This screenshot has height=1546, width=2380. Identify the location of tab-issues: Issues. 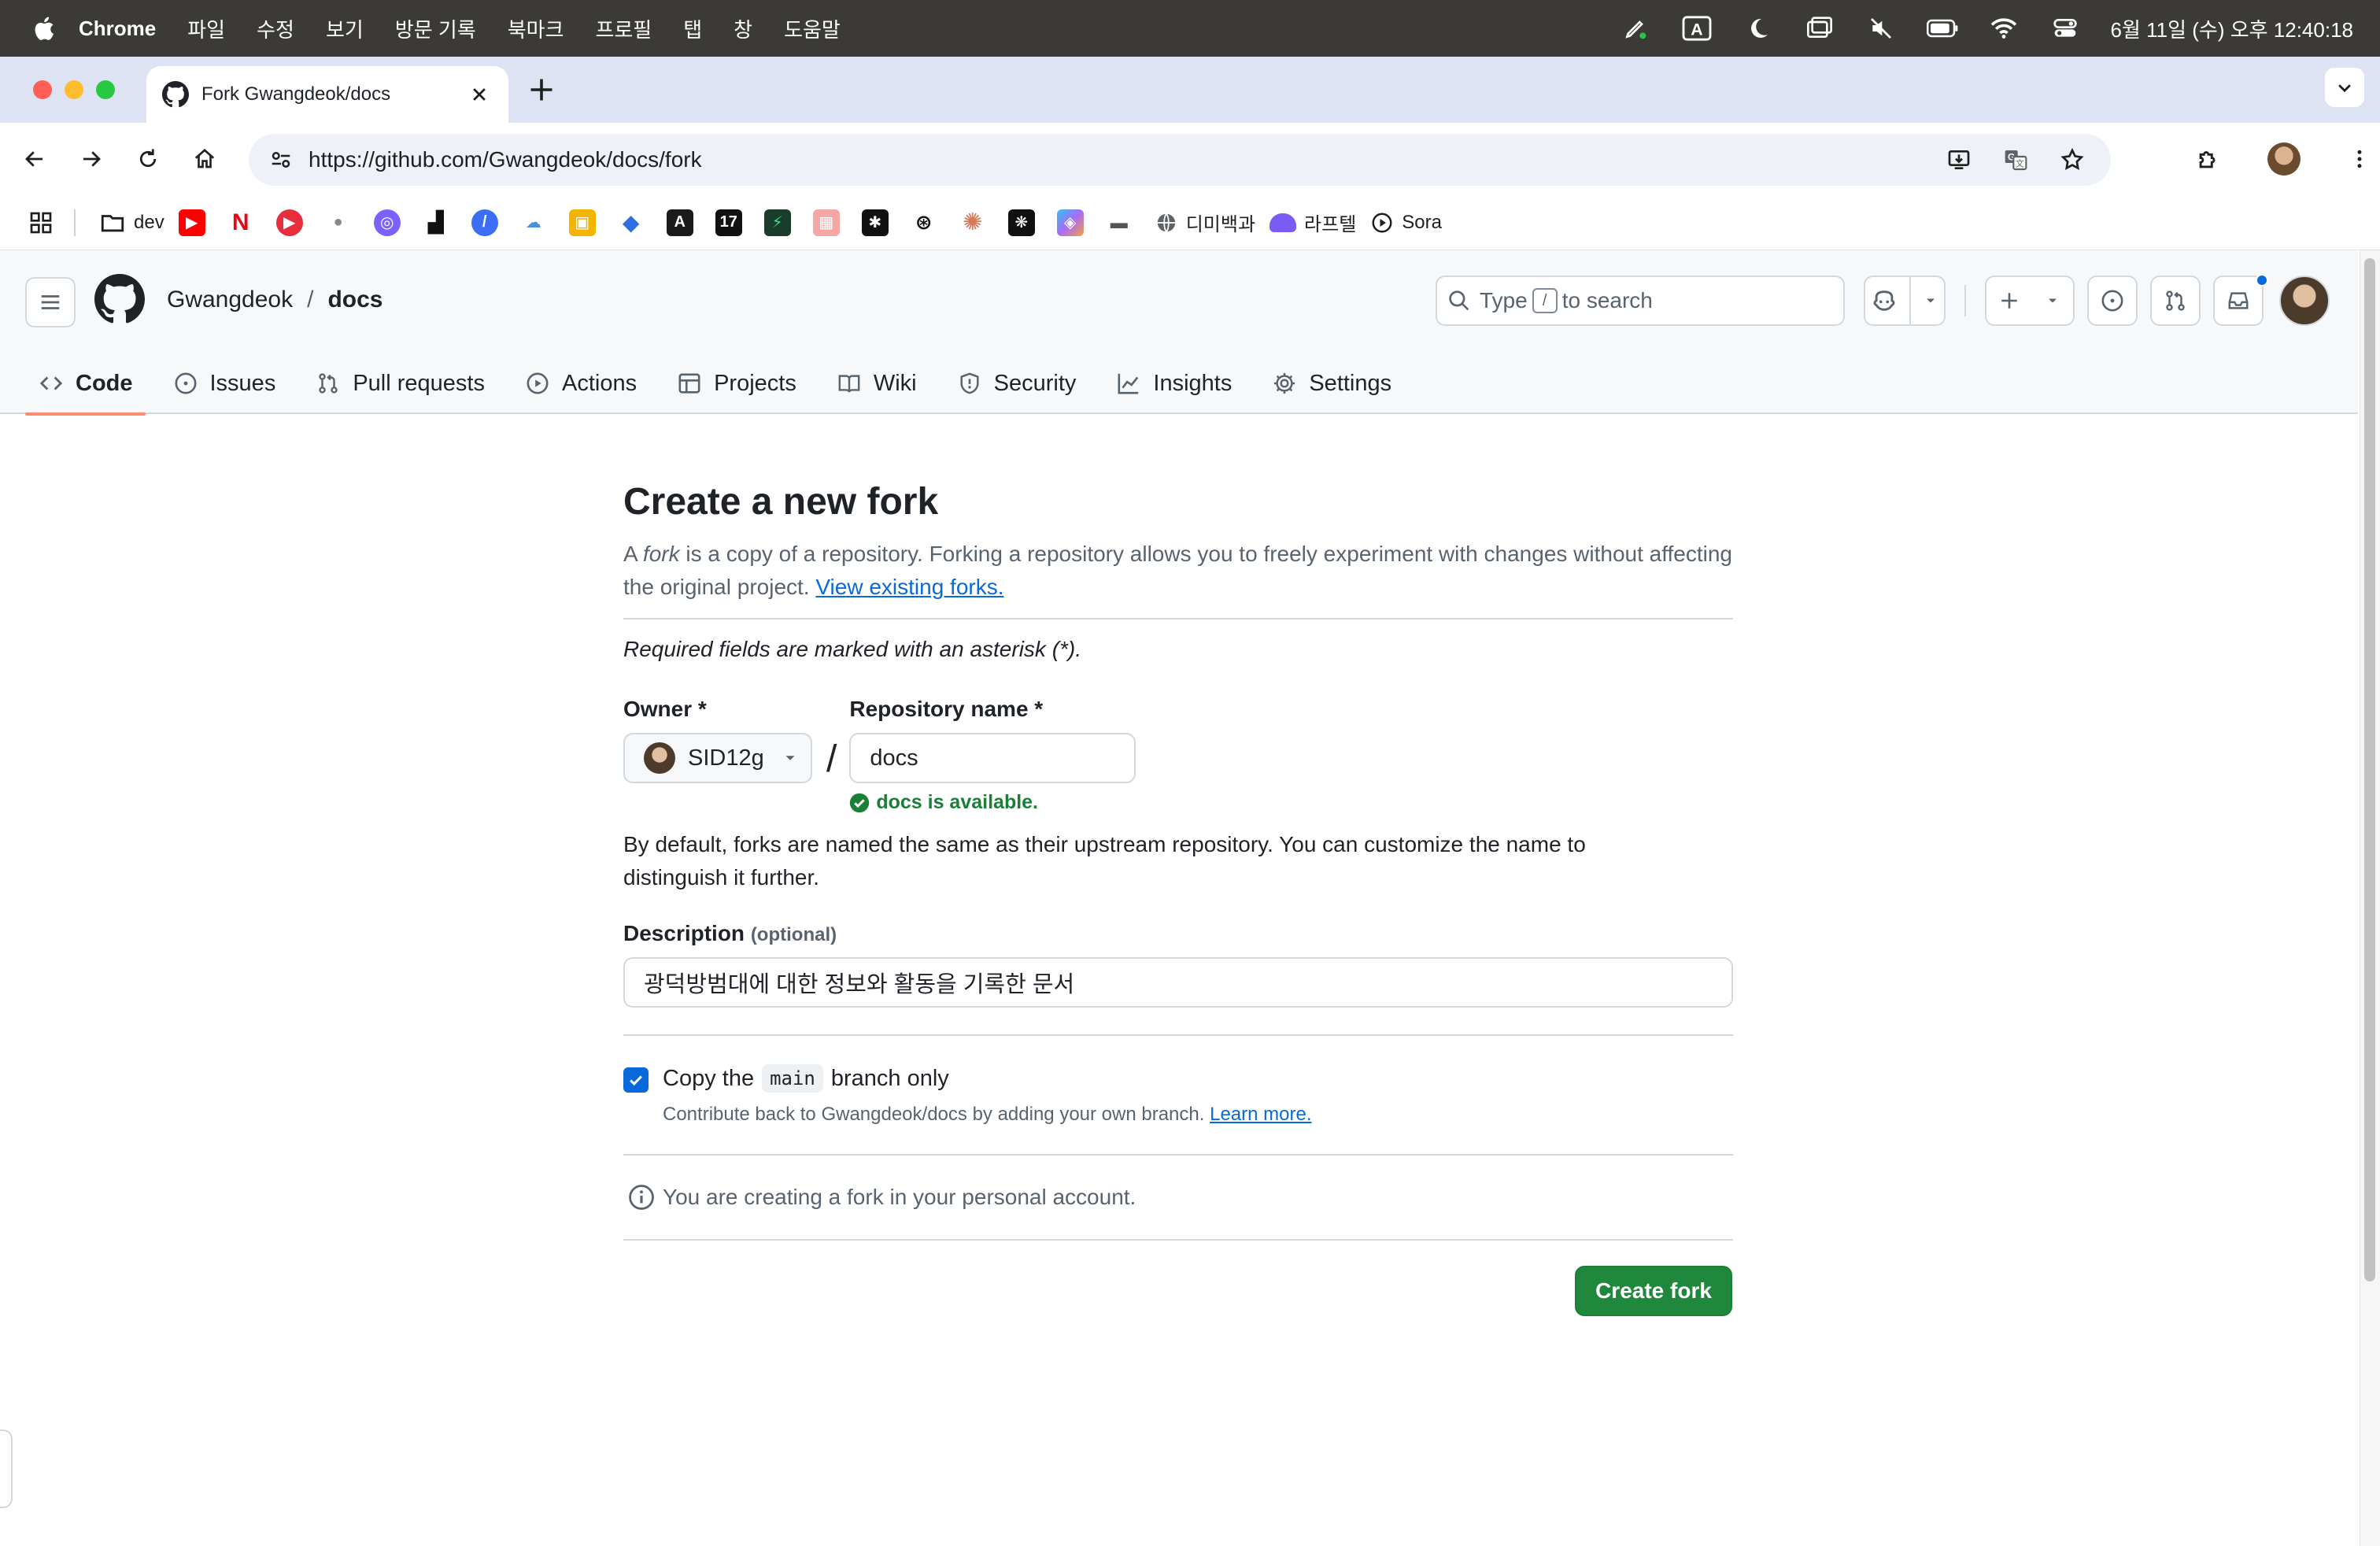
(225, 383).